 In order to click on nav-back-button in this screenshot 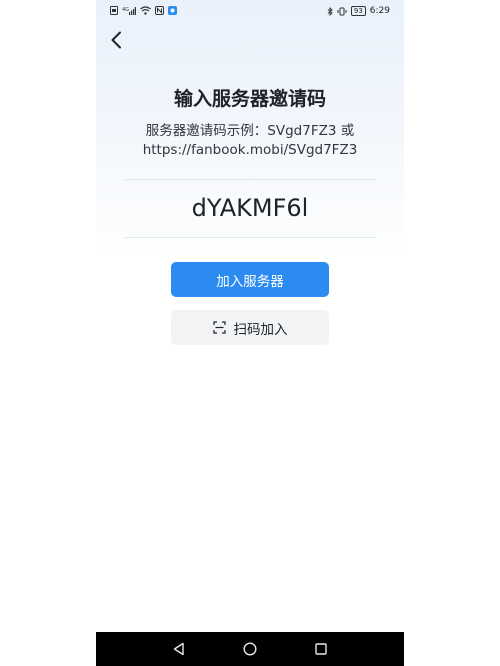, I will do `click(179, 649)`.